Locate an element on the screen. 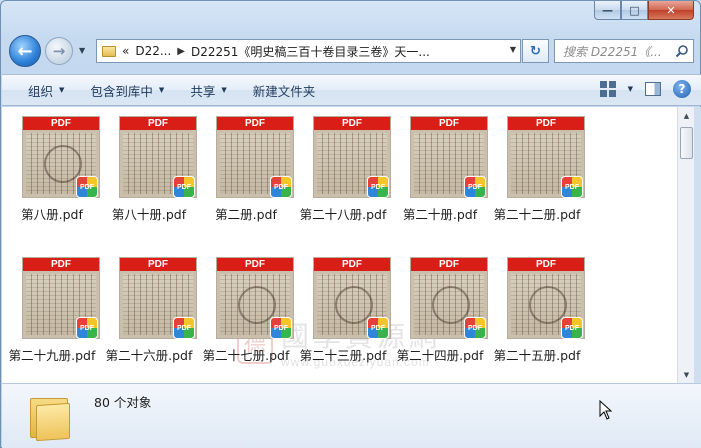 Image resolution: width=701 pixels, height=448 pixels. change-view-icon is located at coordinates (607, 89).